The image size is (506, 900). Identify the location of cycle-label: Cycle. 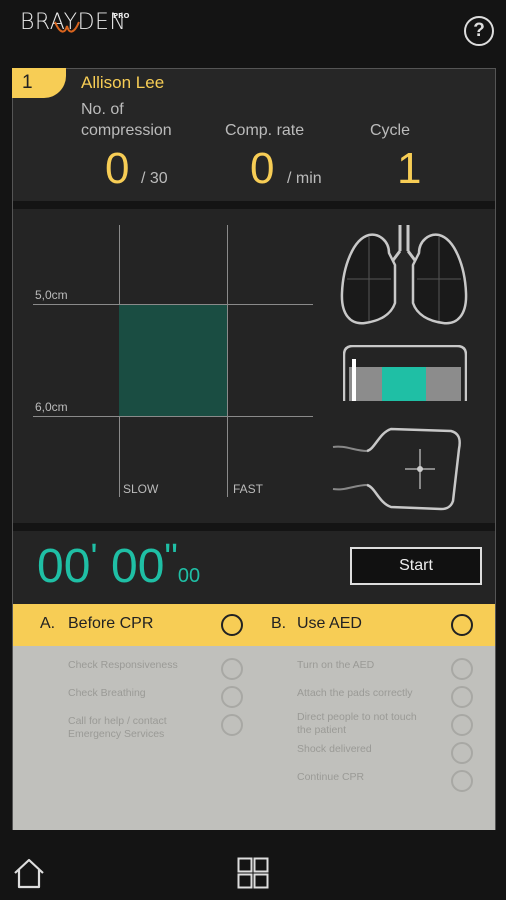
(390, 130).